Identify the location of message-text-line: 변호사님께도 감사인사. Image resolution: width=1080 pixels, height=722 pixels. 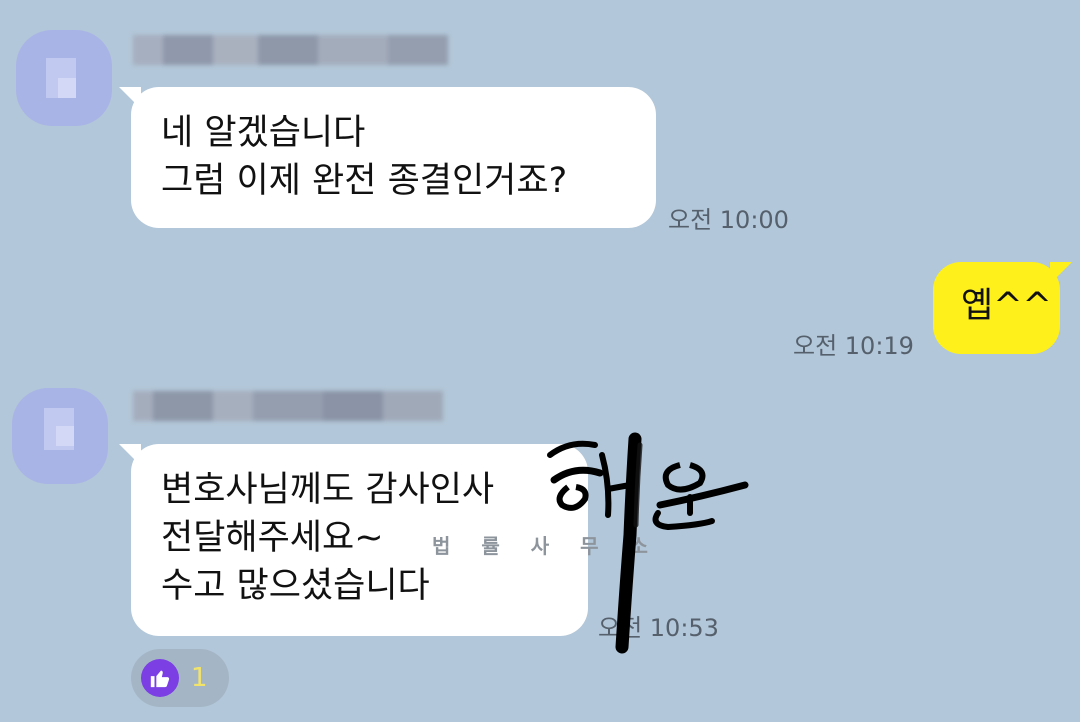
(328, 490).